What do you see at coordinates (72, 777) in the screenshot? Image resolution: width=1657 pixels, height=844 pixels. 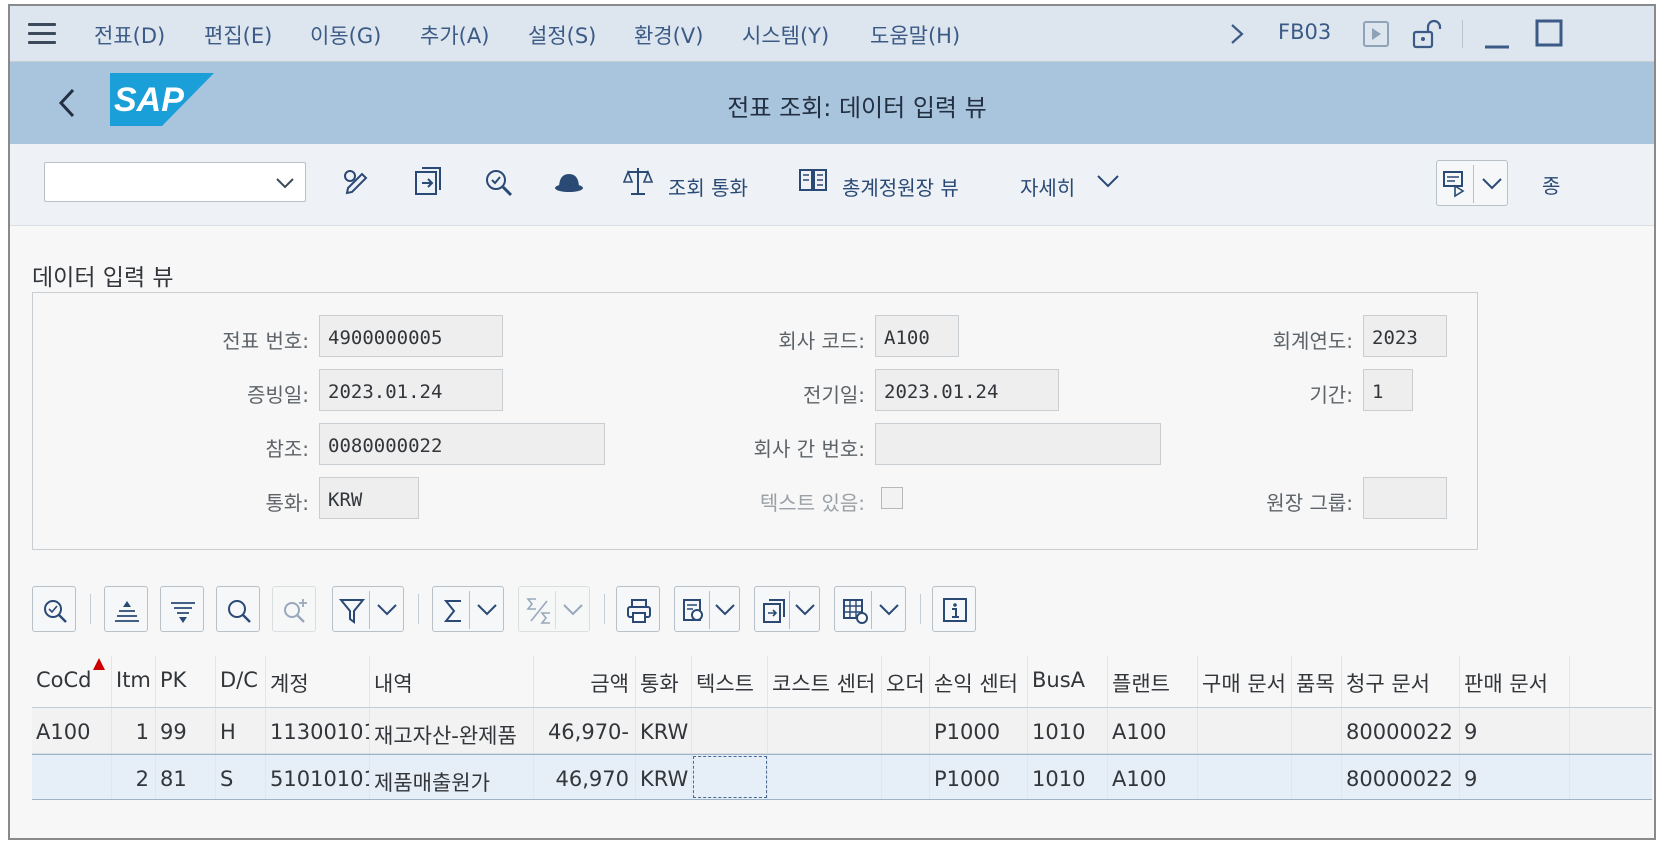 I see `cell-cocd` at bounding box center [72, 777].